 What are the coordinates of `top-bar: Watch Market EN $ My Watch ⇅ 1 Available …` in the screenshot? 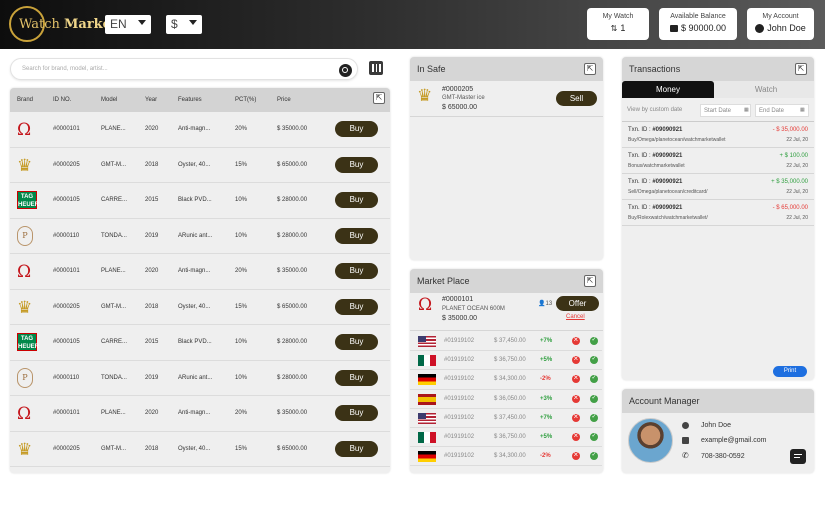 It's located at (412, 24).